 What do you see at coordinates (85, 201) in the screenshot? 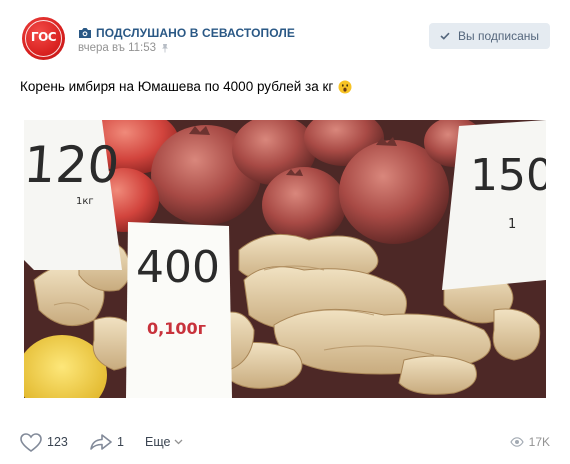
I see `unit-left-text: 1кг` at bounding box center [85, 201].